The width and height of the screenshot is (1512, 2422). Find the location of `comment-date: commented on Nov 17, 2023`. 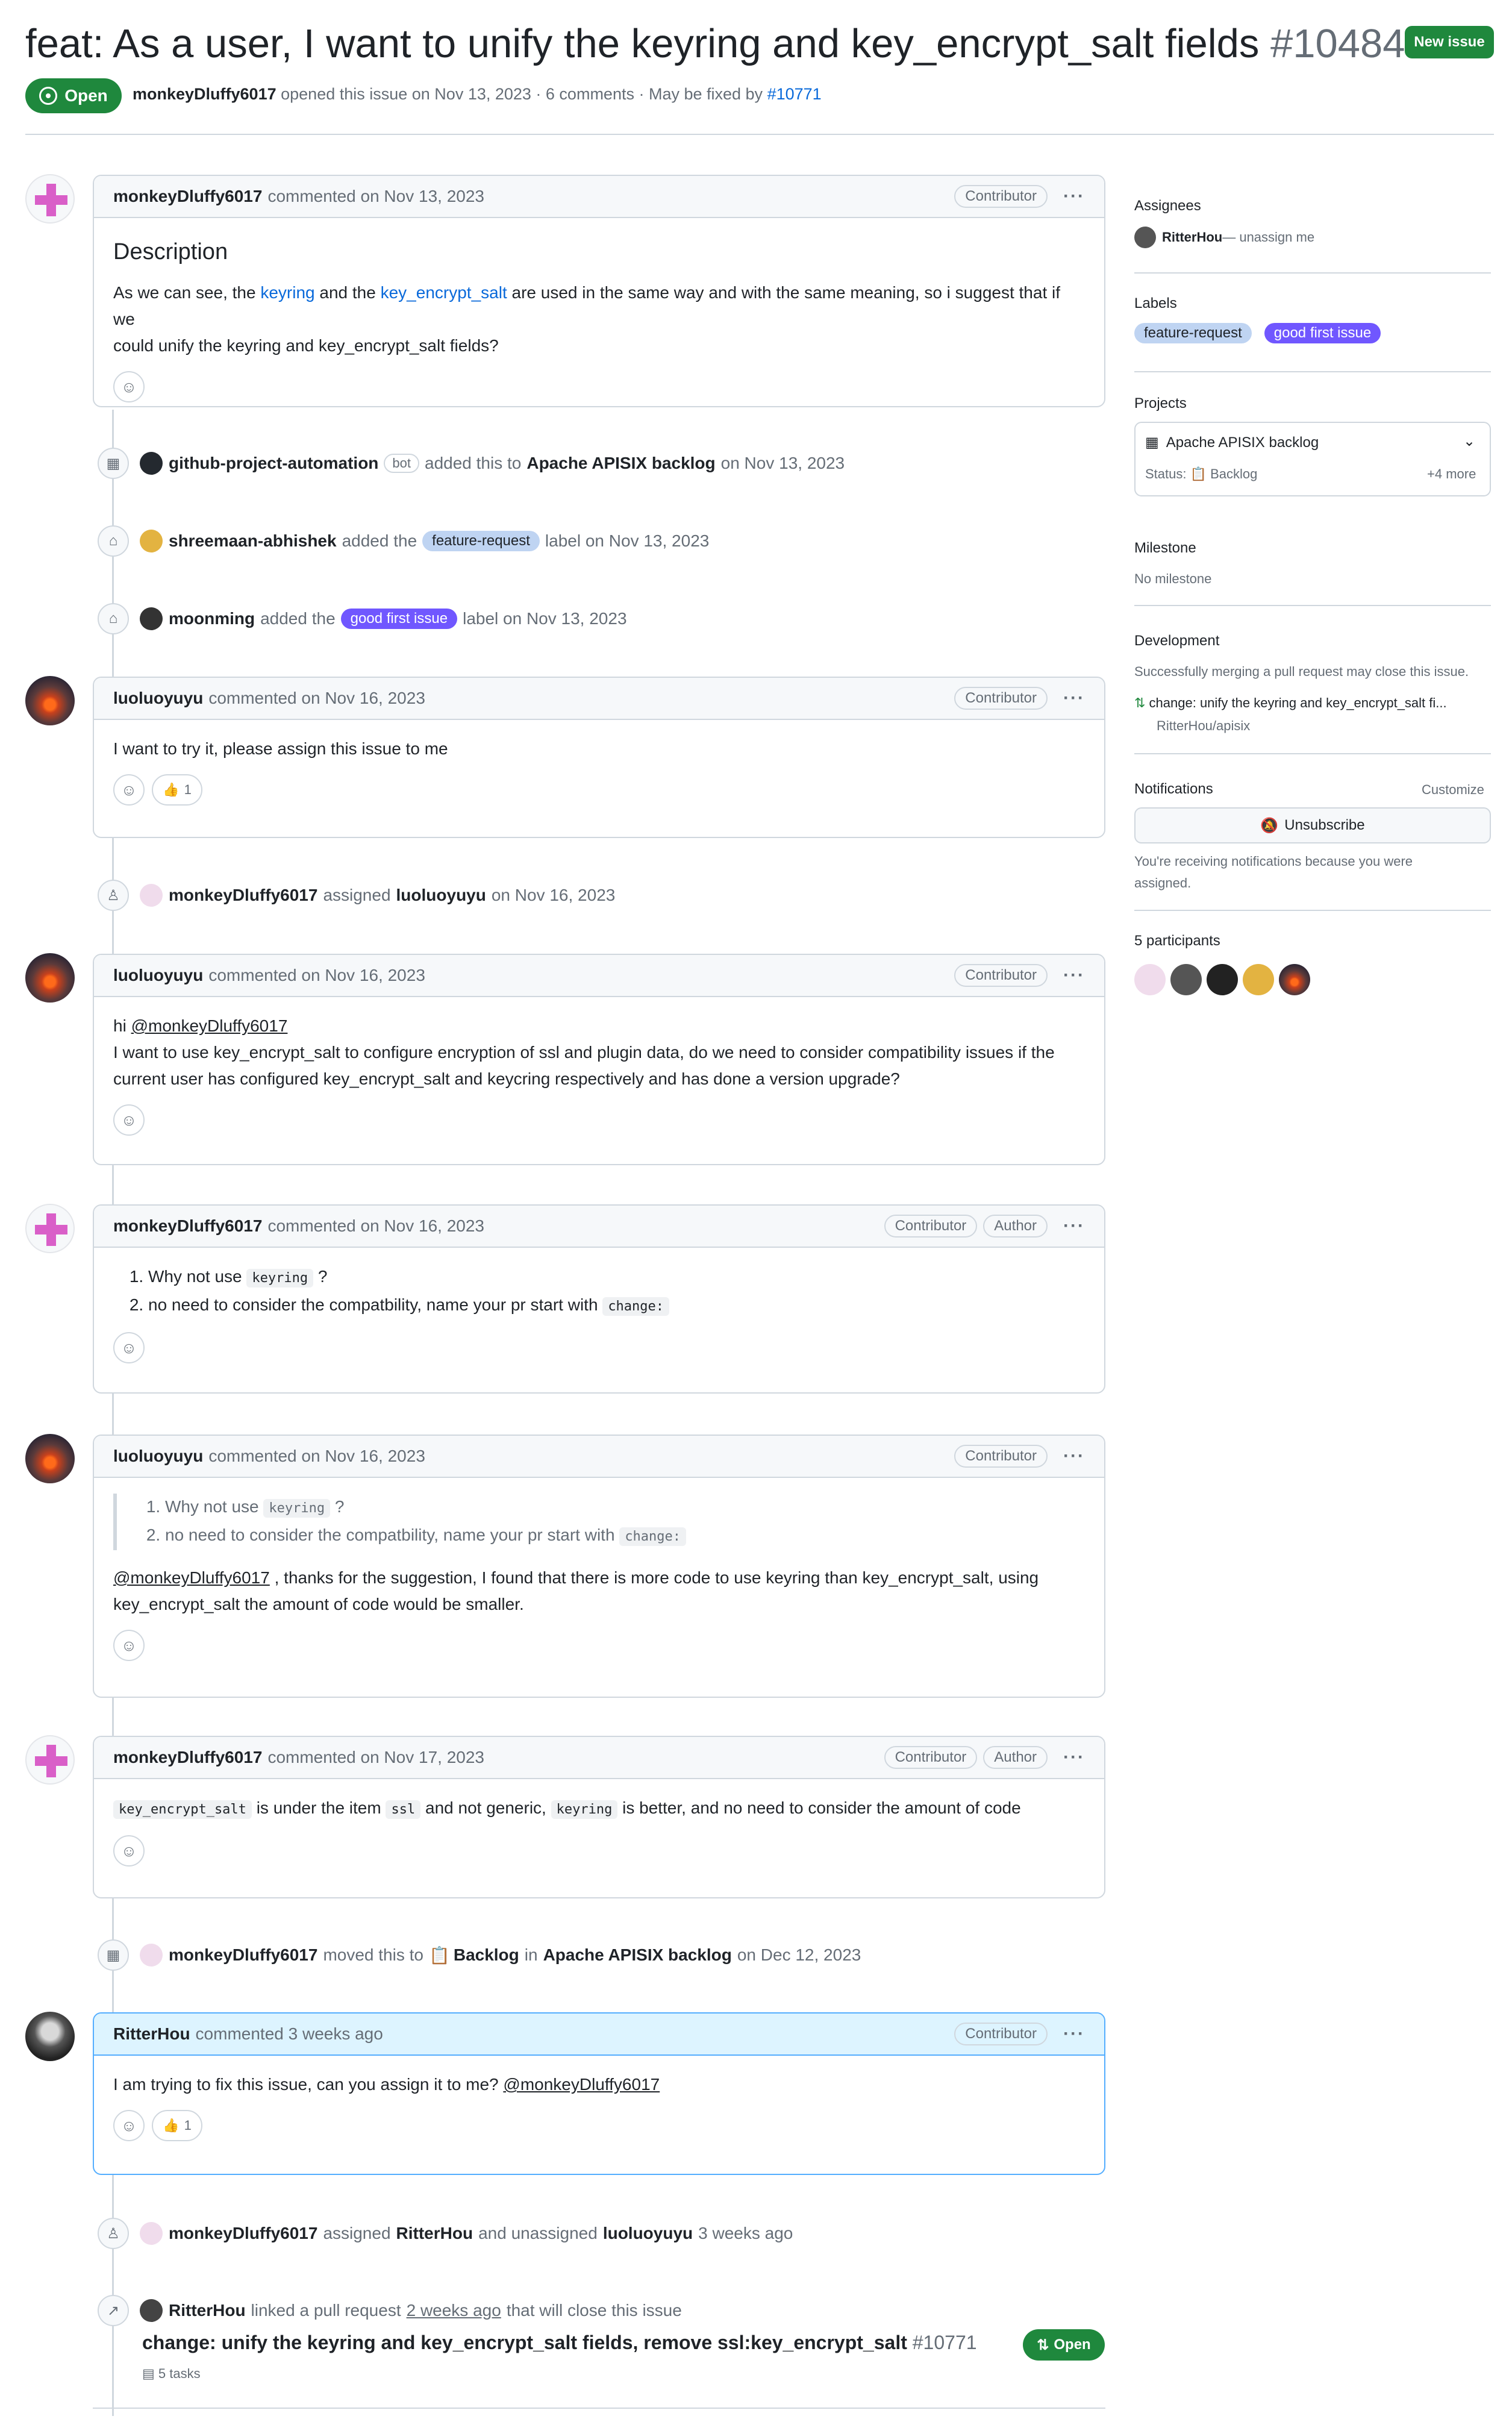

comment-date: commented on Nov 17, 2023 is located at coordinates (376, 1757).